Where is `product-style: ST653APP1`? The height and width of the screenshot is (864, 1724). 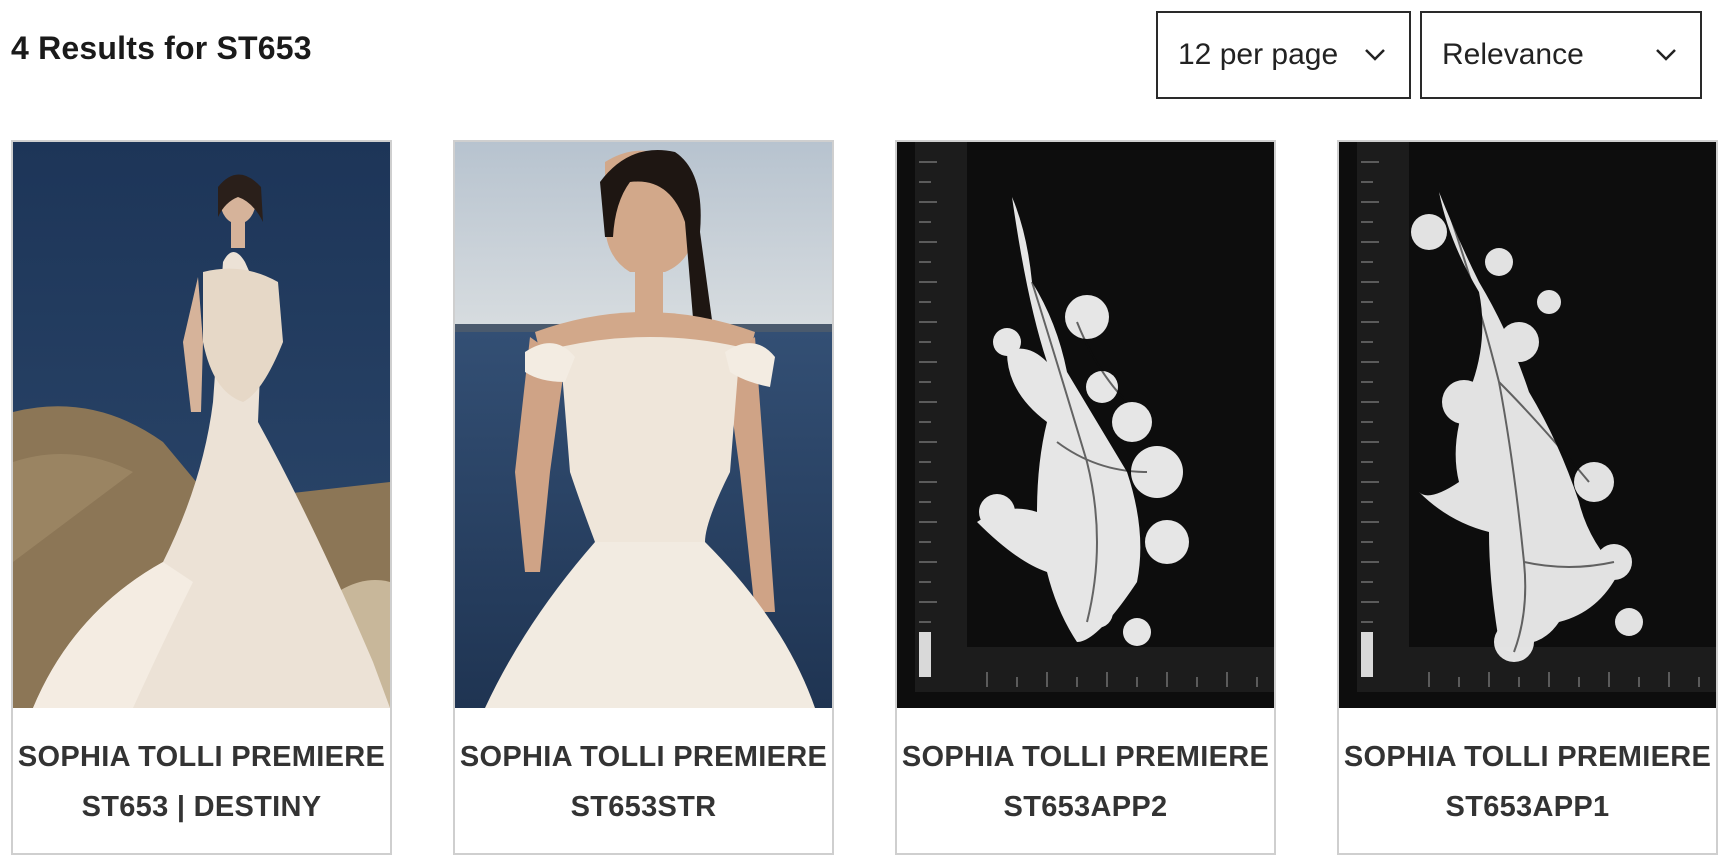
product-style: ST653APP1 is located at coordinates (1527, 806).